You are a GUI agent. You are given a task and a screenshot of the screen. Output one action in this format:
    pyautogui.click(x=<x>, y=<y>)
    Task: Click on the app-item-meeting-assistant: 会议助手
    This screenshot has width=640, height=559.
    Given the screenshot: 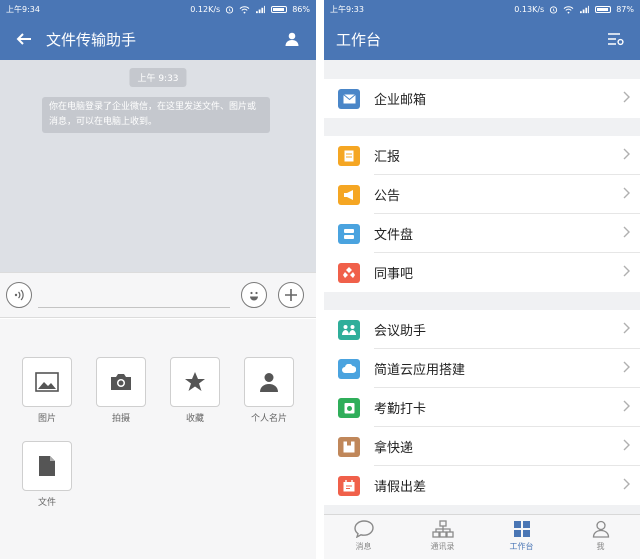 What is the action you would take?
    pyautogui.click(x=482, y=329)
    